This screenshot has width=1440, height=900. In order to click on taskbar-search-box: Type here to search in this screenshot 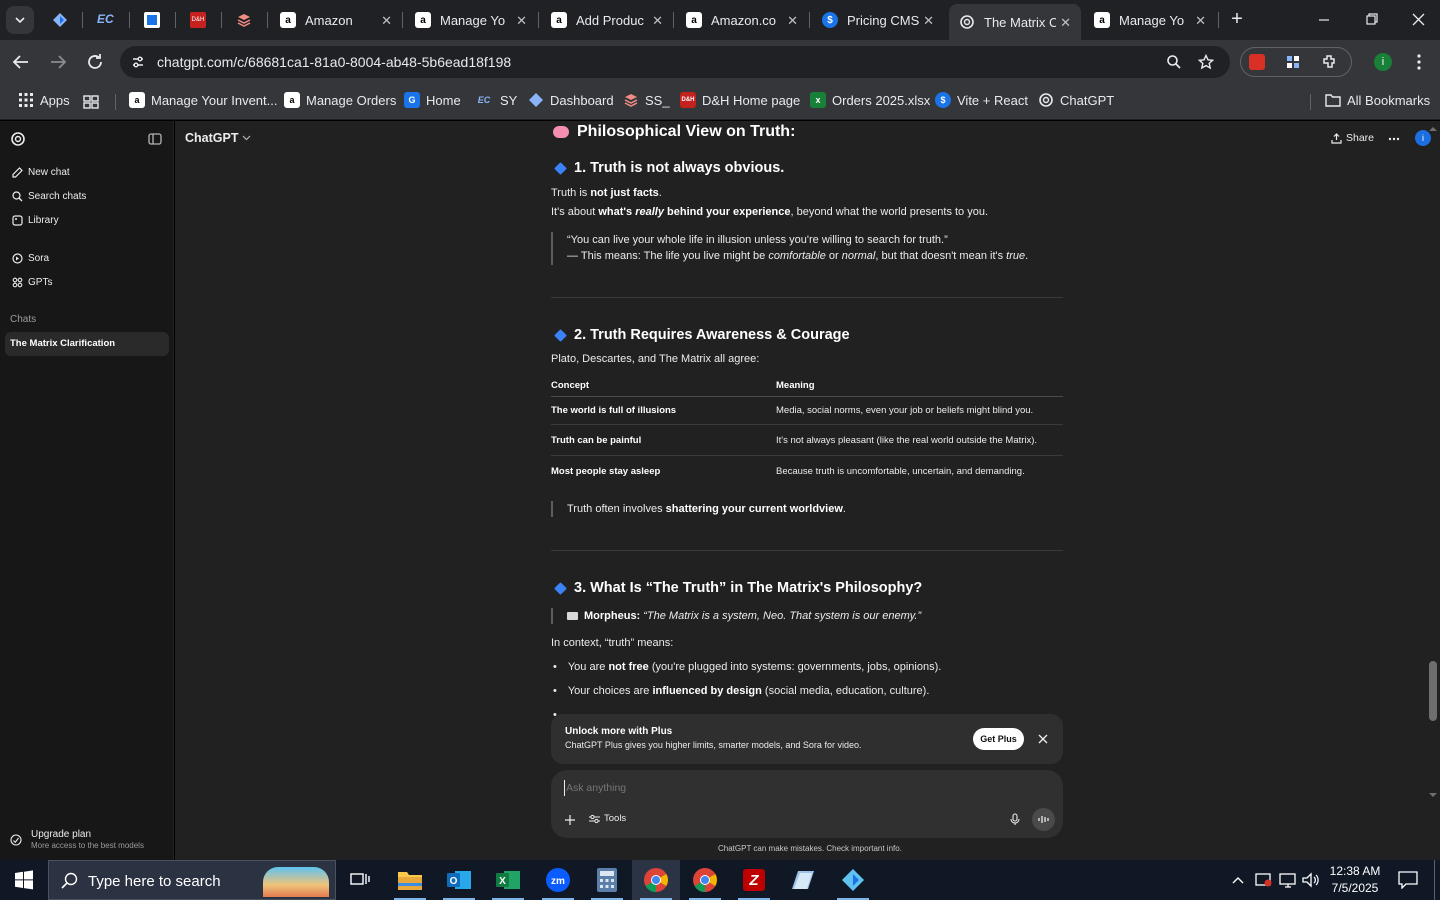, I will do `click(192, 880)`.